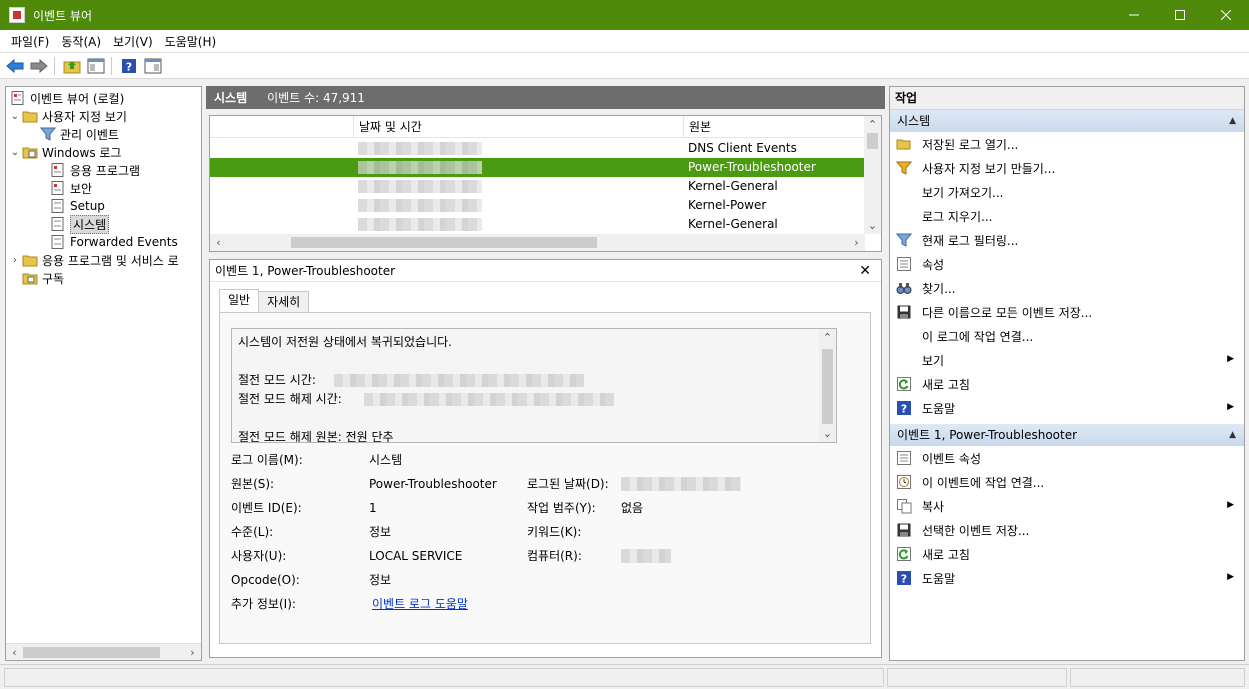  What do you see at coordinates (1067, 578) in the screenshot?
I see `action-help-event: ? 도움말 ▶` at bounding box center [1067, 578].